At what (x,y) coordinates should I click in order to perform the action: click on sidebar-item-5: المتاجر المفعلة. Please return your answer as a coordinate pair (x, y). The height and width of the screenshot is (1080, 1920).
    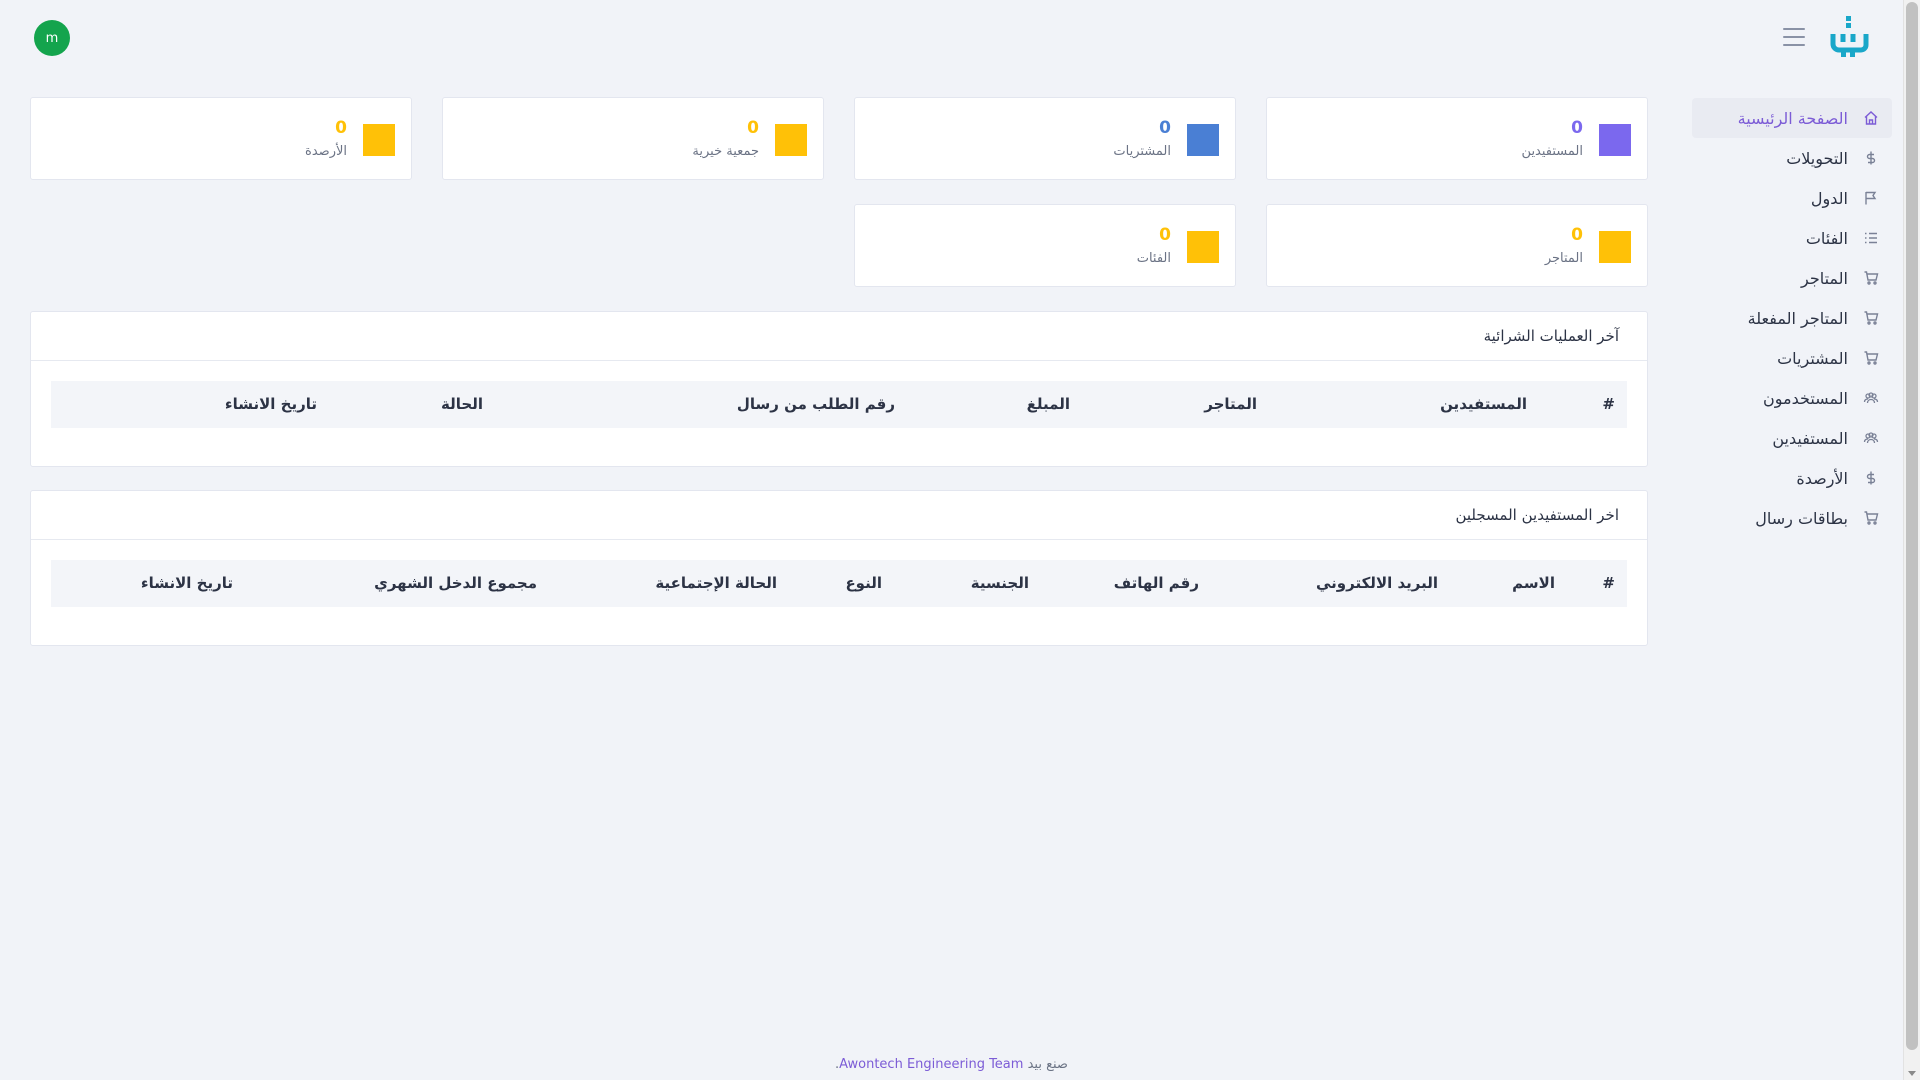
    Looking at the image, I should click on (1792, 318).